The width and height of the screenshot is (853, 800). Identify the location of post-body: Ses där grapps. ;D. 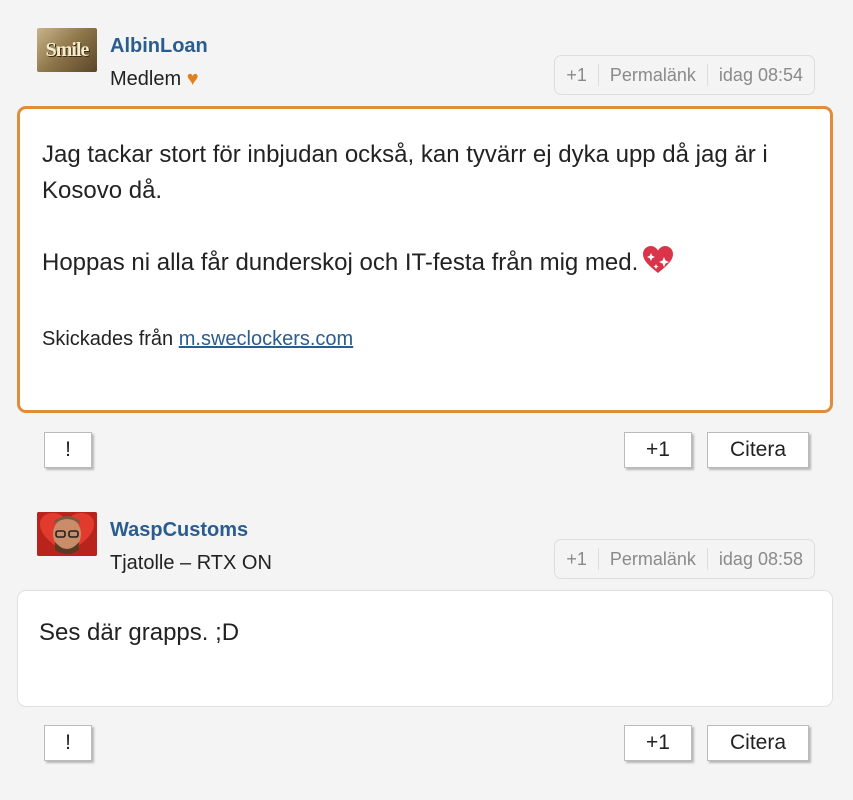
(425, 648).